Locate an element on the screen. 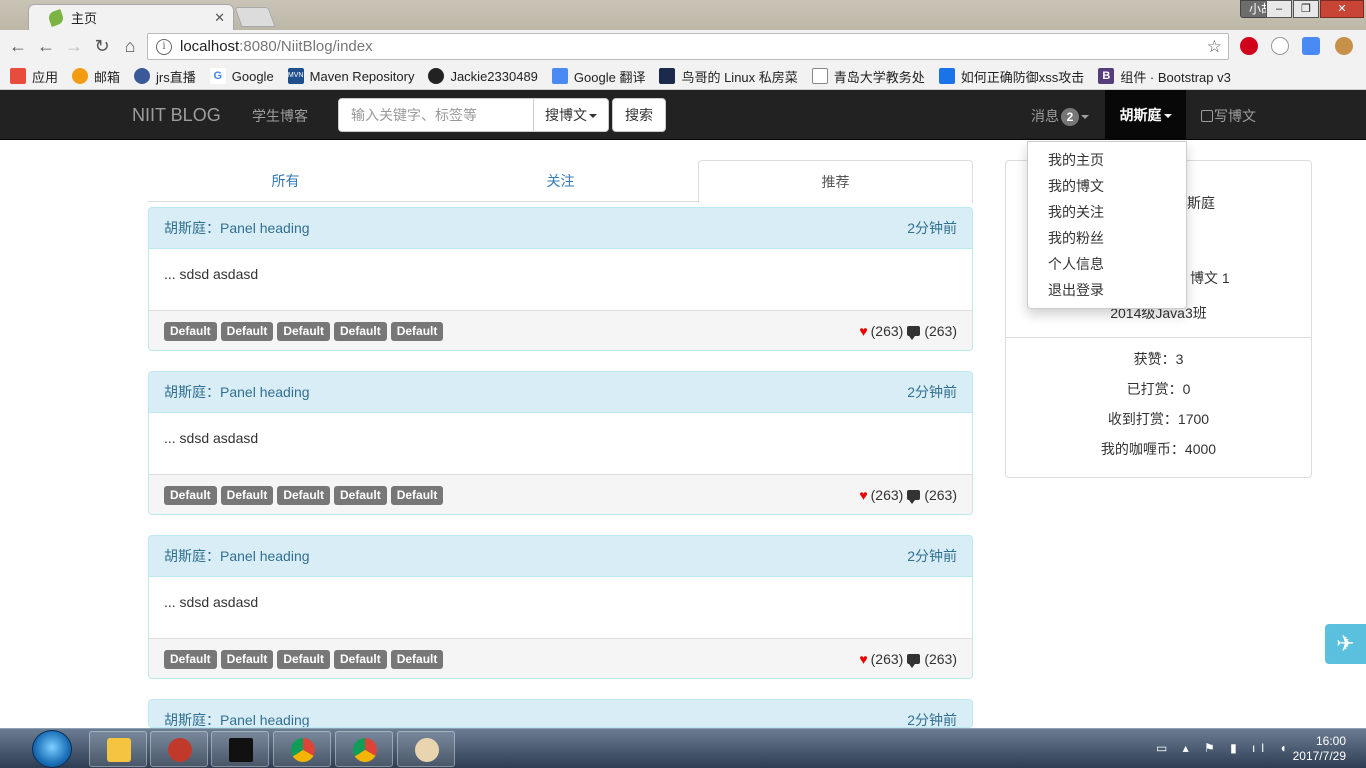  bookmark-item: G Google is located at coordinates (241, 76).